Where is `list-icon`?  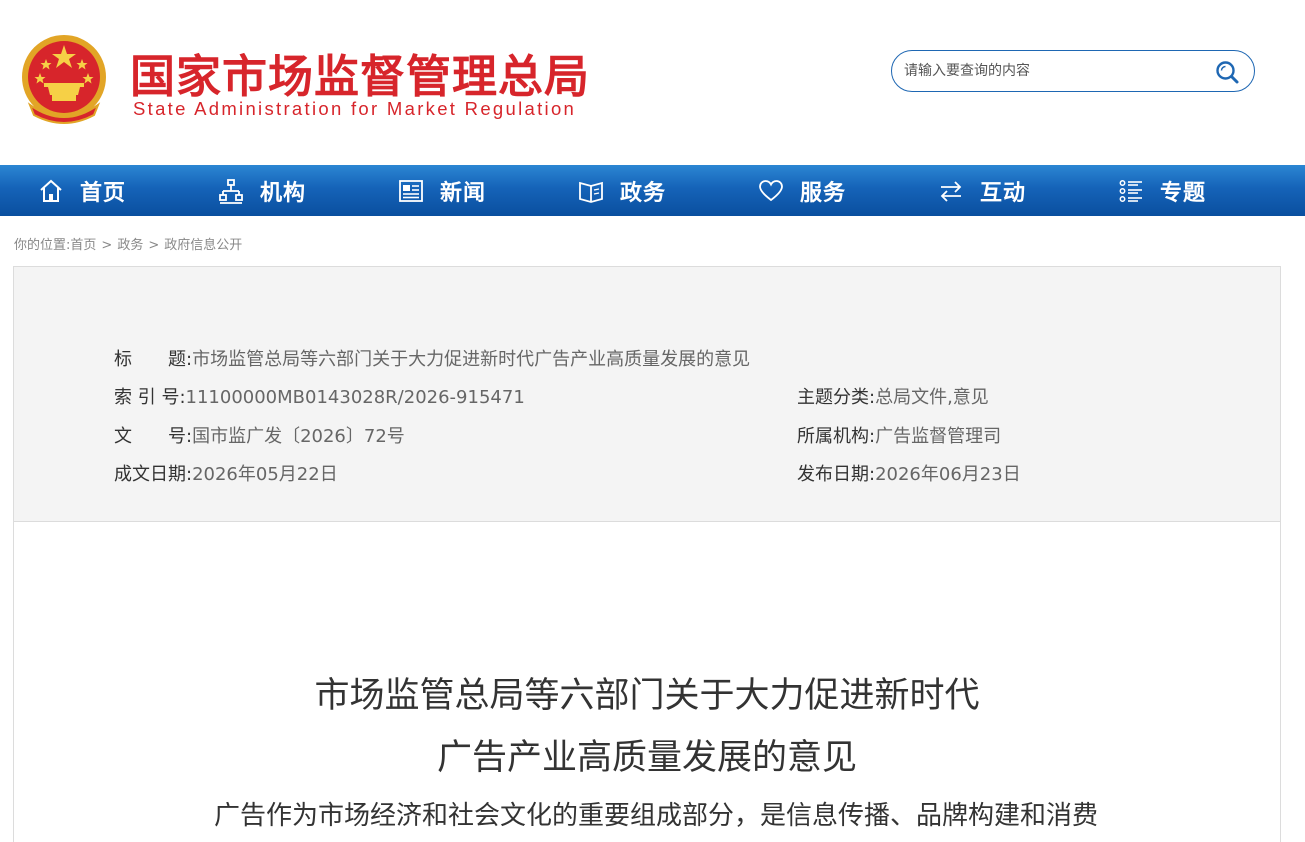
list-icon is located at coordinates (1130, 190).